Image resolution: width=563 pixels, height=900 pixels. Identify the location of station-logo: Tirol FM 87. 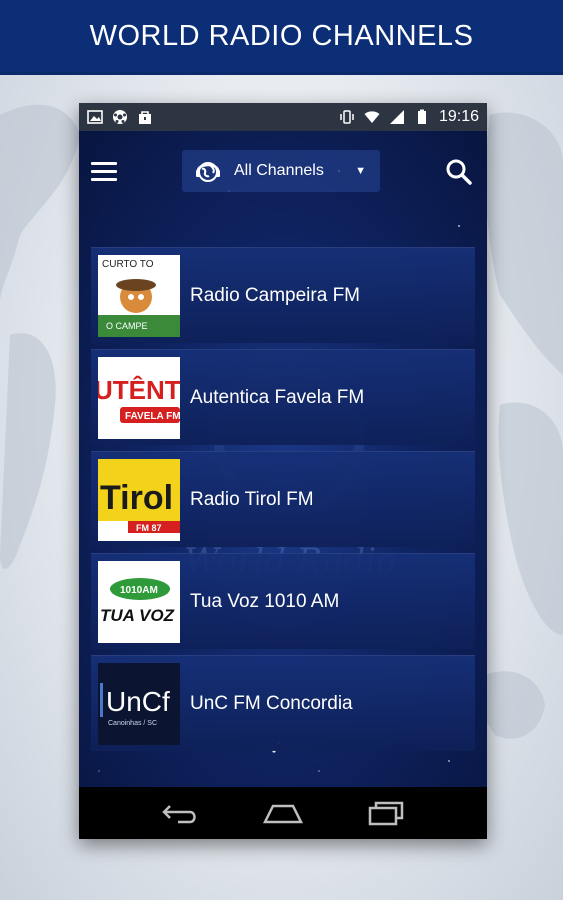
(139, 499).